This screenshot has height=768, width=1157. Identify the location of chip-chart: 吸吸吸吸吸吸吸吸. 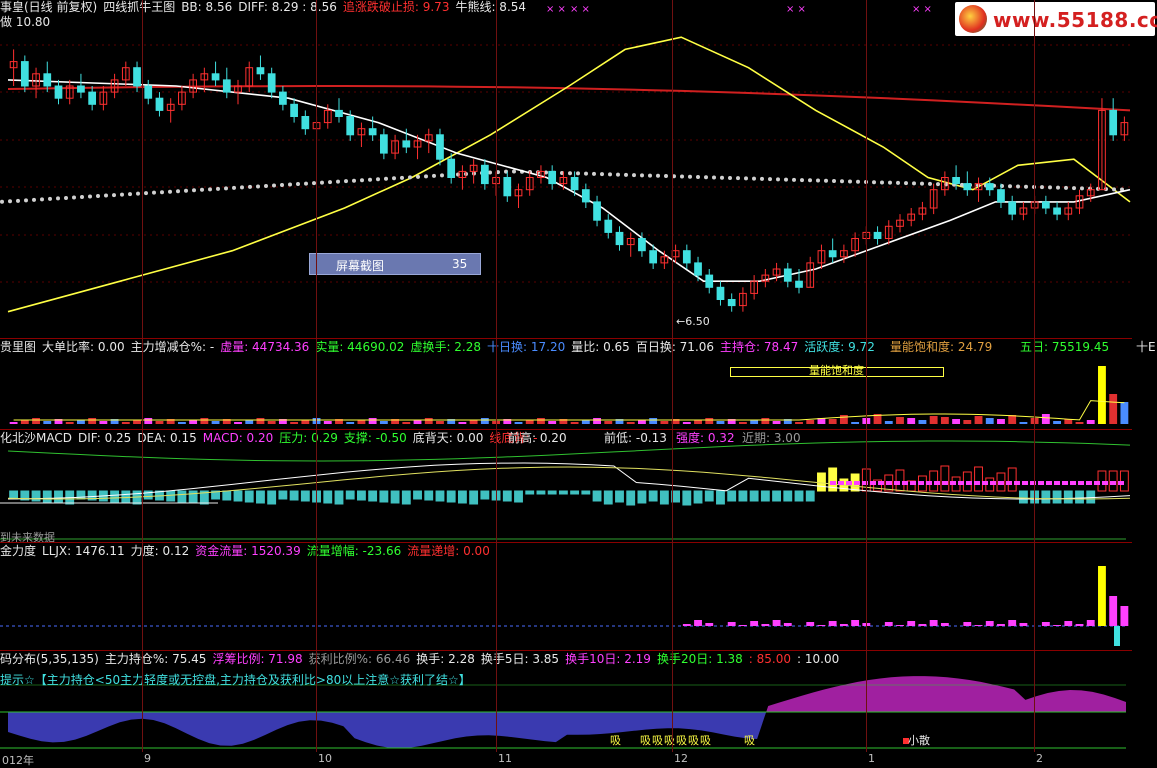
(566, 702).